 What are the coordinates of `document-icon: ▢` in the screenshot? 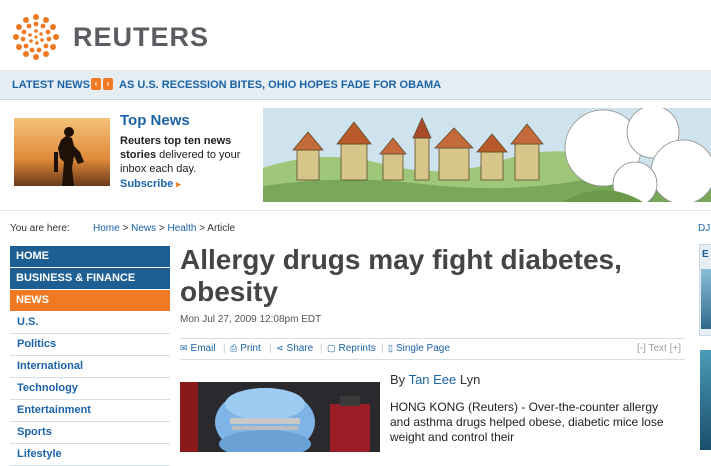 It's located at (331, 348).